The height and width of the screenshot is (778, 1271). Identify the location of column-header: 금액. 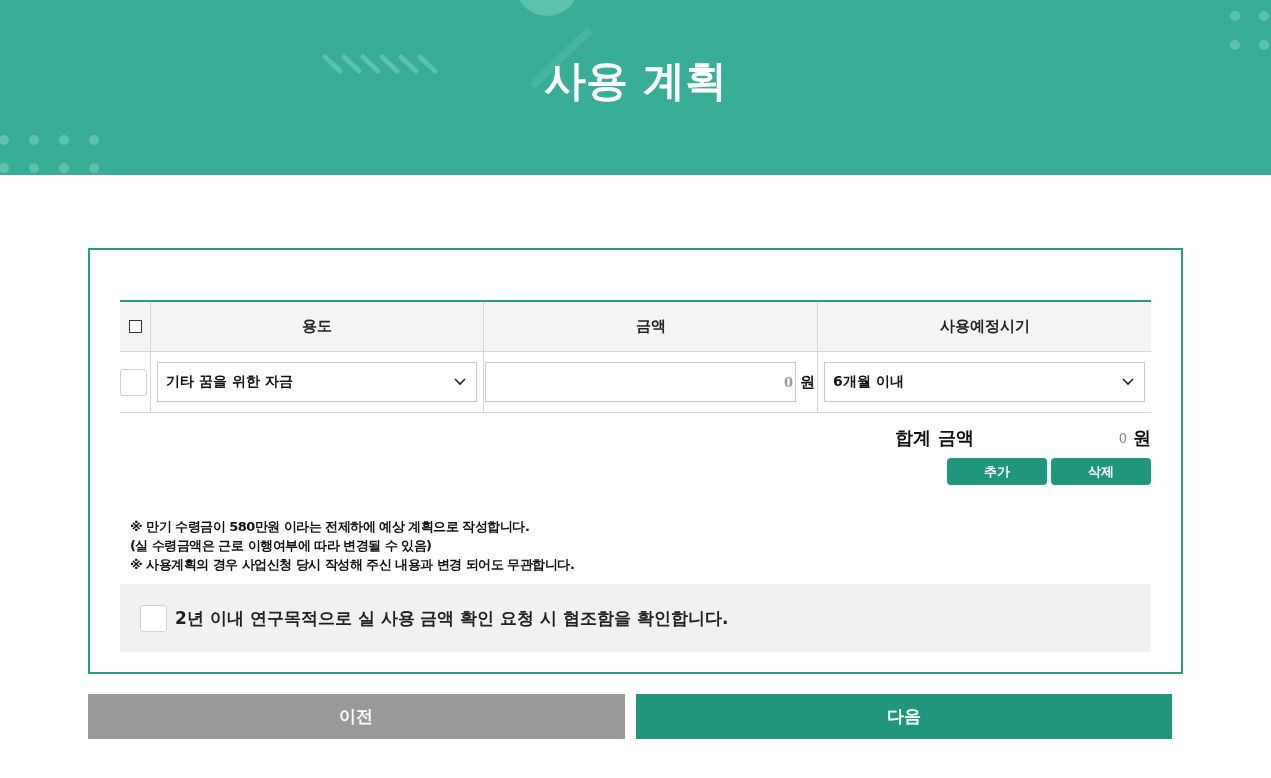
(650, 326).